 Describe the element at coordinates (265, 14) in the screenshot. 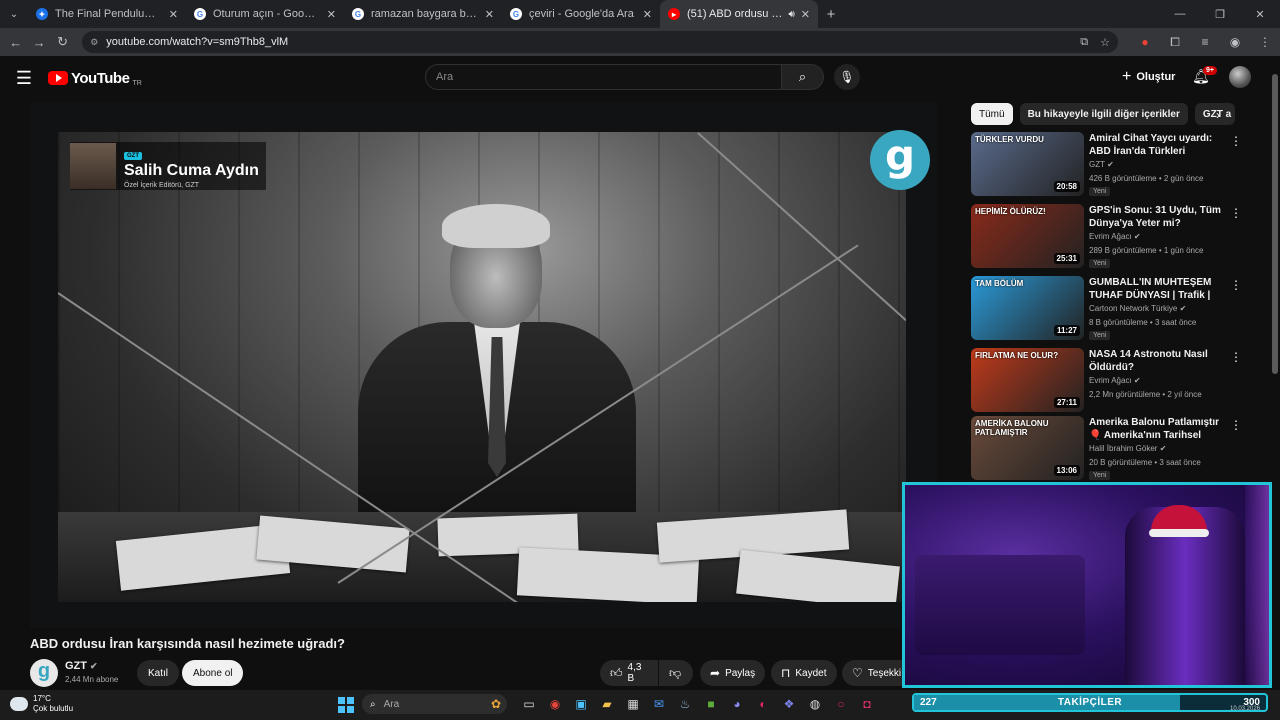

I see `browser-tab: G Oturum açın - Google Hesapları ✕` at that location.